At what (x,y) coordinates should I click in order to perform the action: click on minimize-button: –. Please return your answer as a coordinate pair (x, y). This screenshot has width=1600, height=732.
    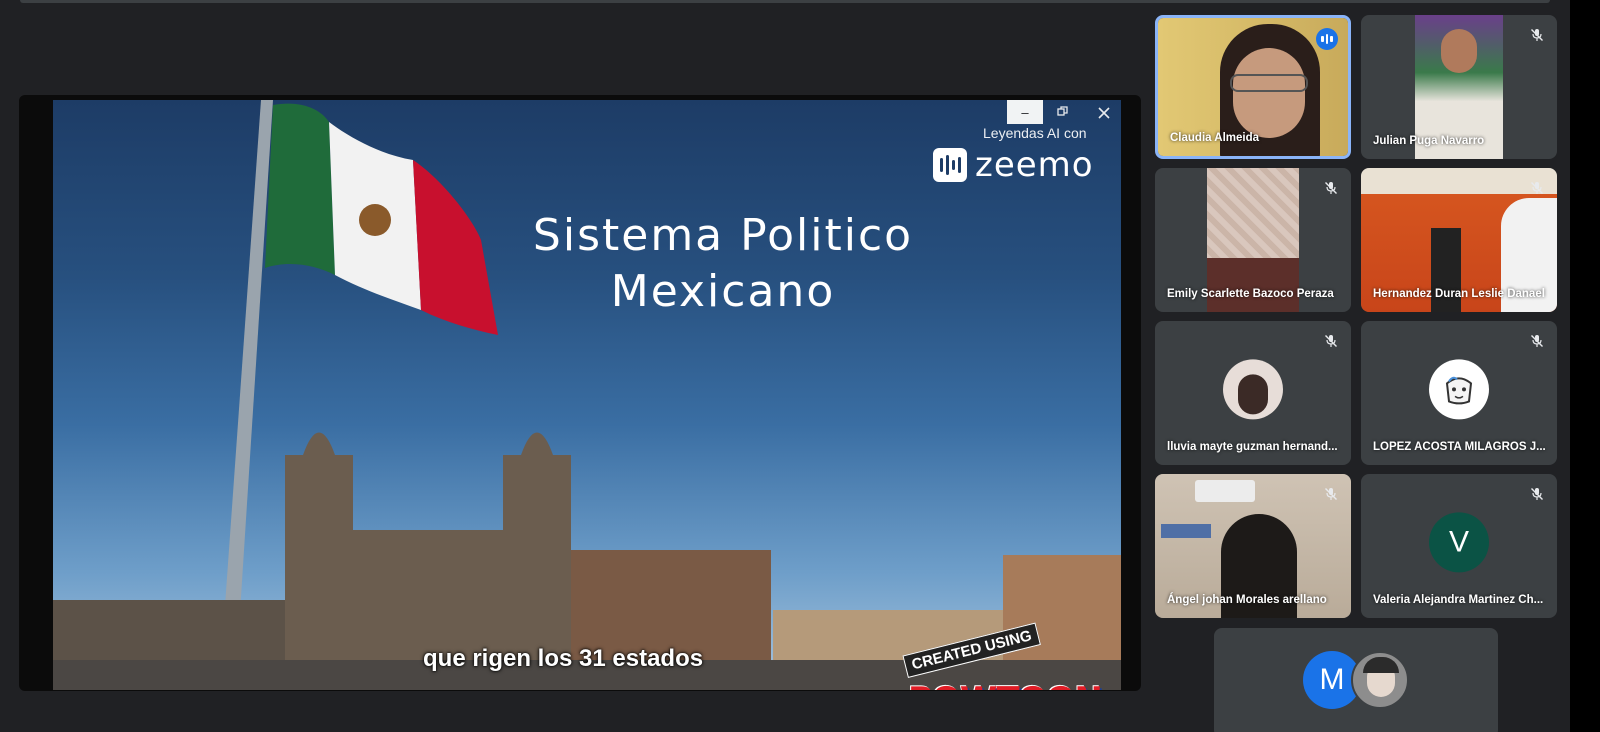
    Looking at the image, I should click on (1025, 112).